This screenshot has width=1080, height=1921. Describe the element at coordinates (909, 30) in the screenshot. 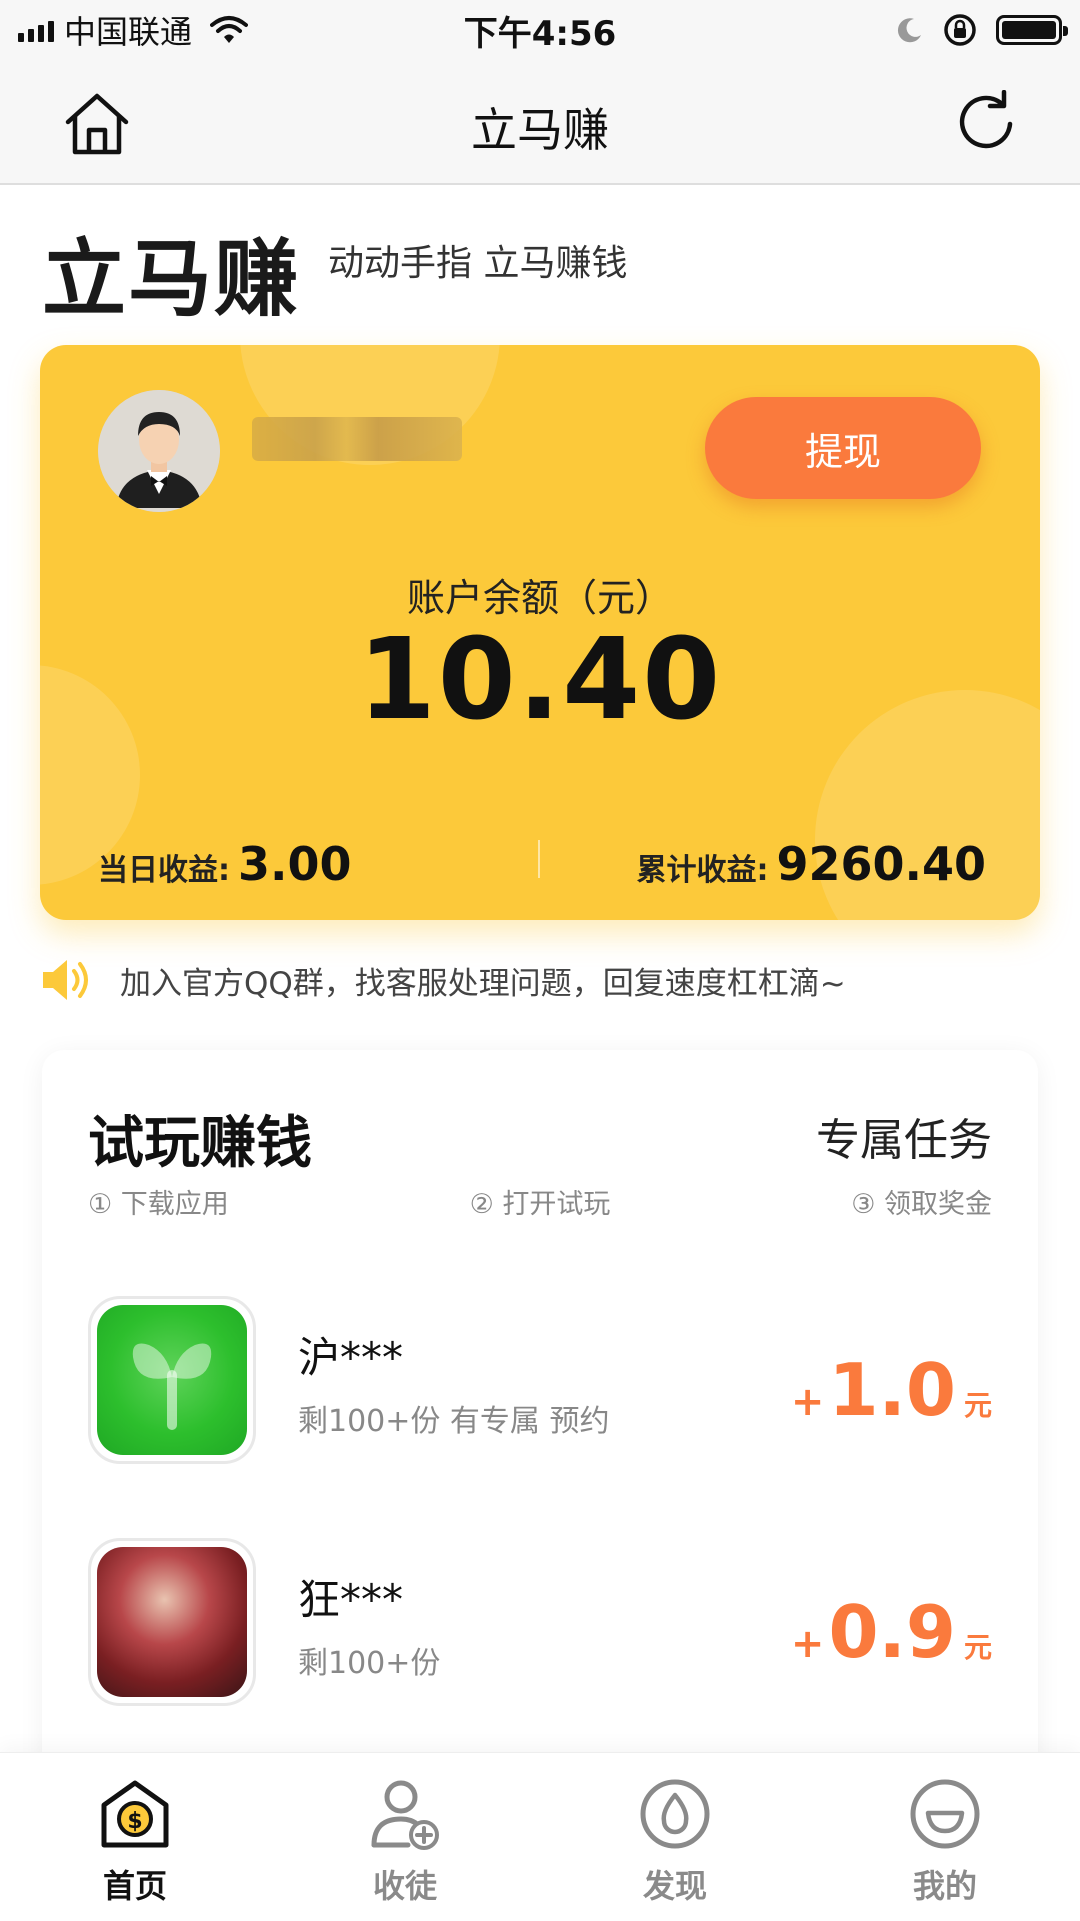

I see `moon-icon` at that location.